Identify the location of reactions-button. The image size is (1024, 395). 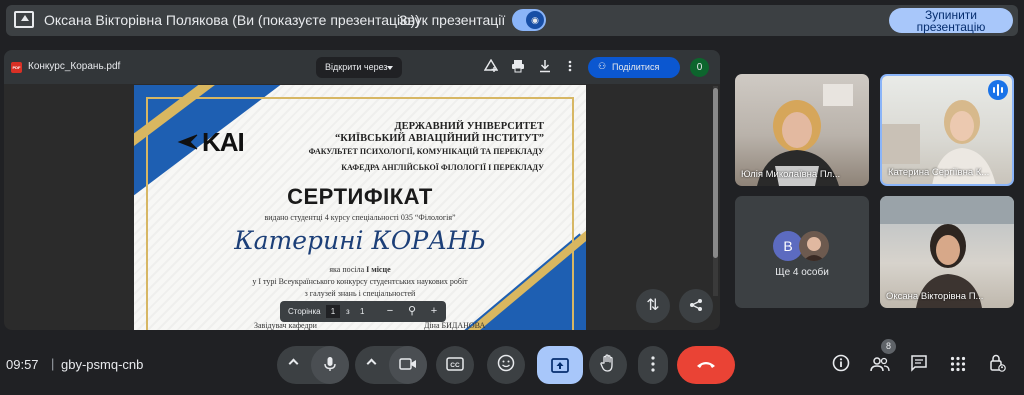
(506, 365).